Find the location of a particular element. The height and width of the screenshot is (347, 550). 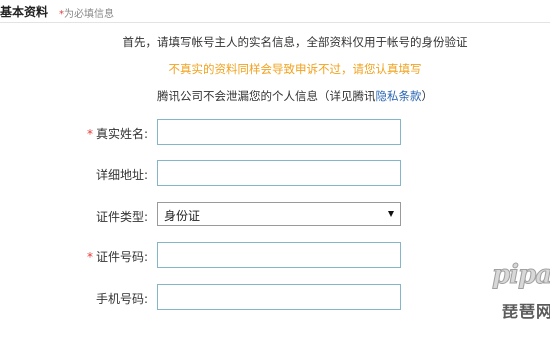

row-id-number: * 证件号码: is located at coordinates (275, 256).